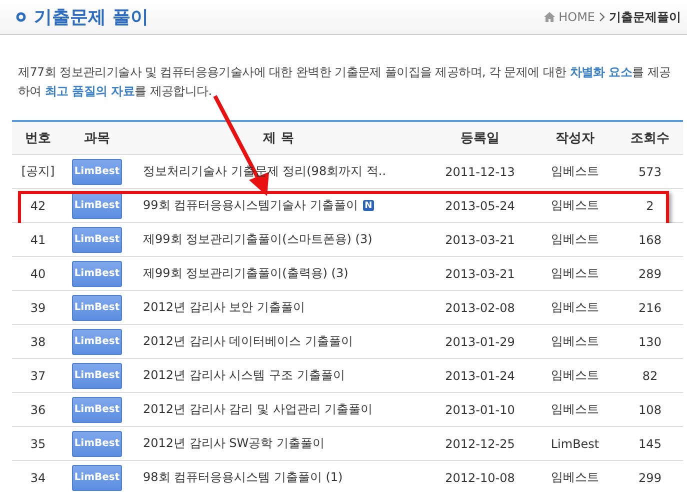  What do you see at coordinates (650, 443) in the screenshot?
I see `views-cell-text: 145` at bounding box center [650, 443].